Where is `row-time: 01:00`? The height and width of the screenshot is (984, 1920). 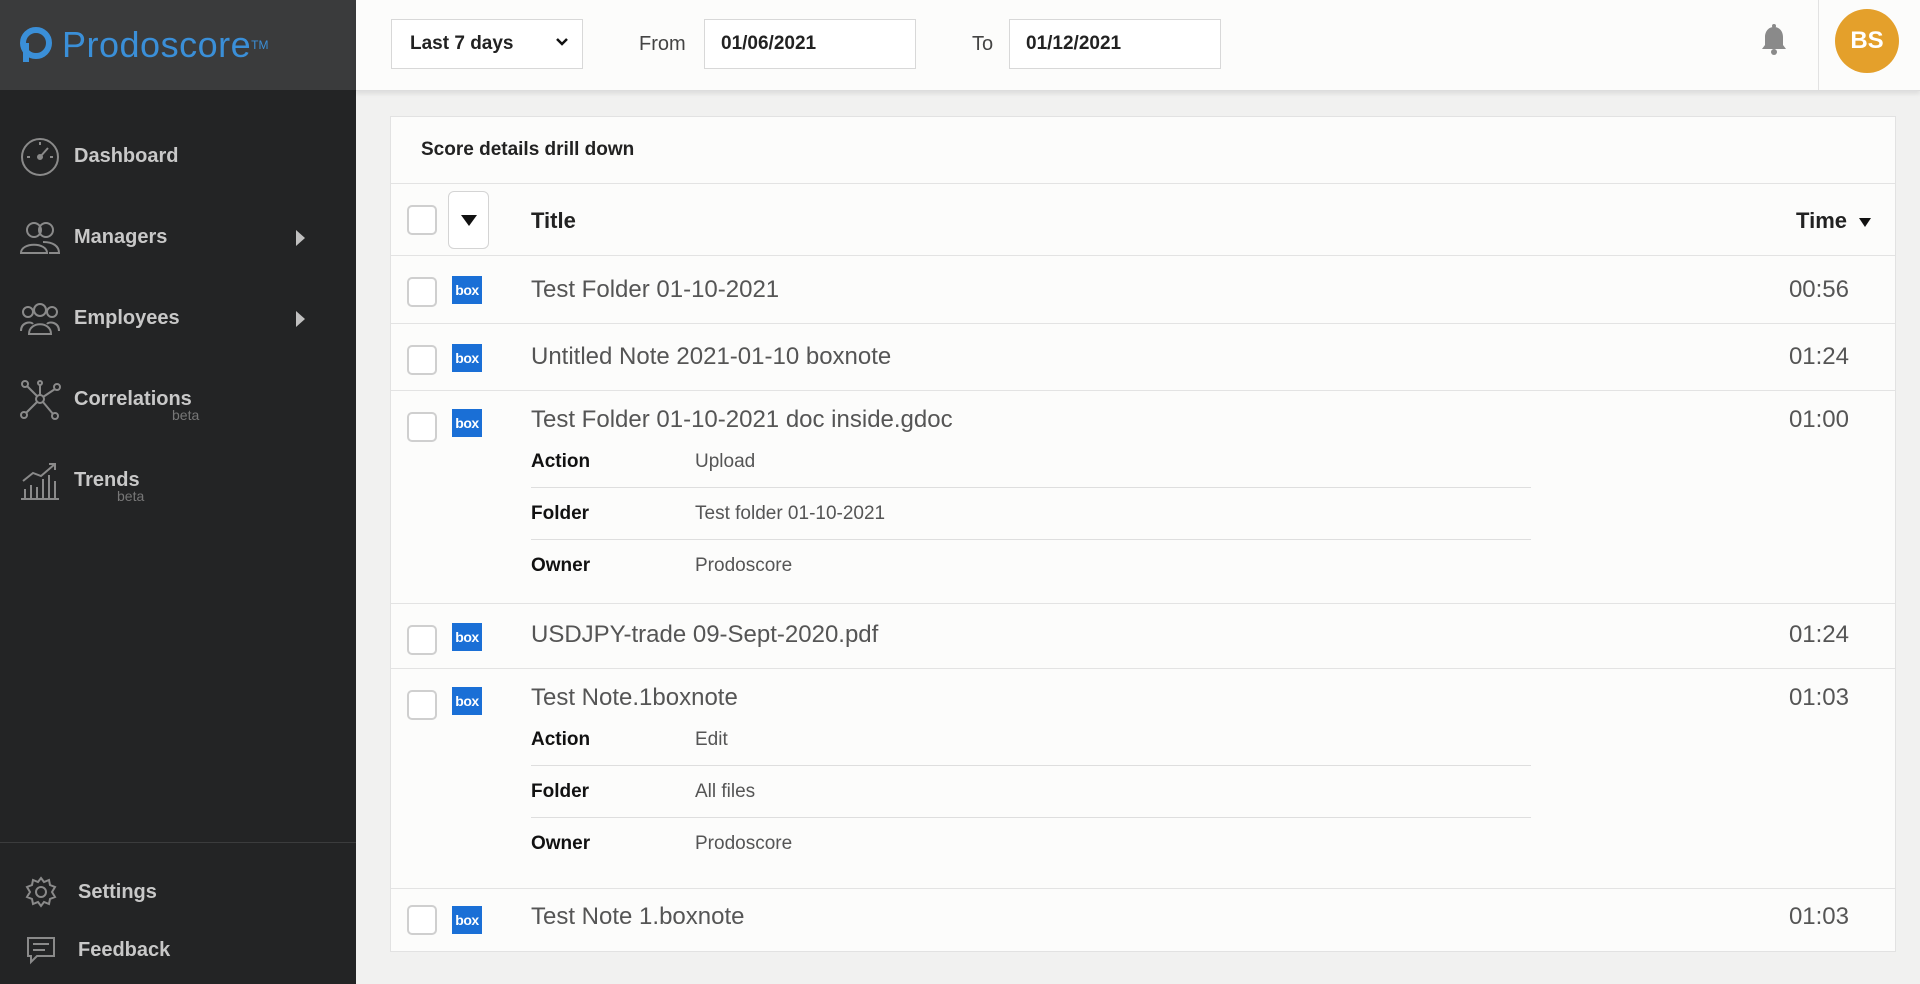
row-time: 01:00 is located at coordinates (1818, 419).